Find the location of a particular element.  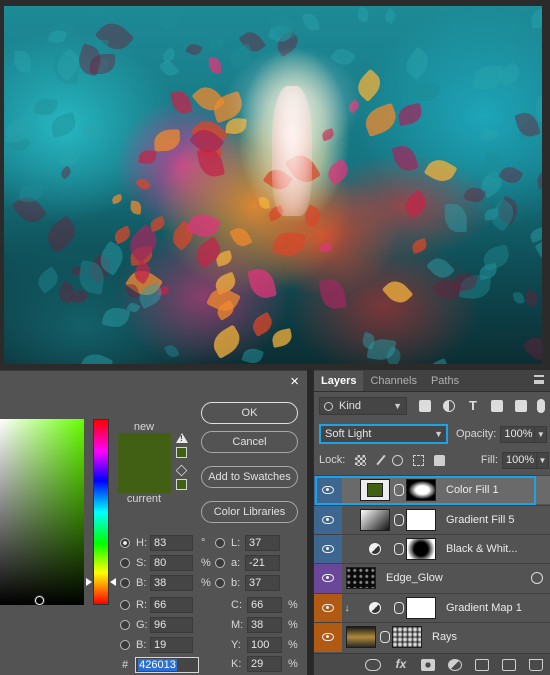

black-input: 29 is located at coordinates (264, 664).